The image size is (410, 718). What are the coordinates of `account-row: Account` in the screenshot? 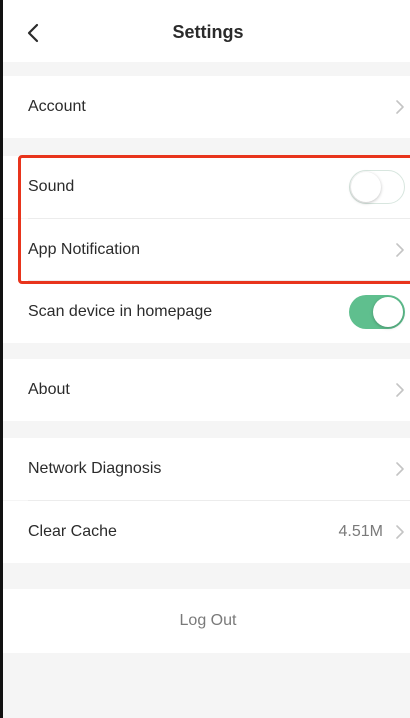 It's located at (206, 107).